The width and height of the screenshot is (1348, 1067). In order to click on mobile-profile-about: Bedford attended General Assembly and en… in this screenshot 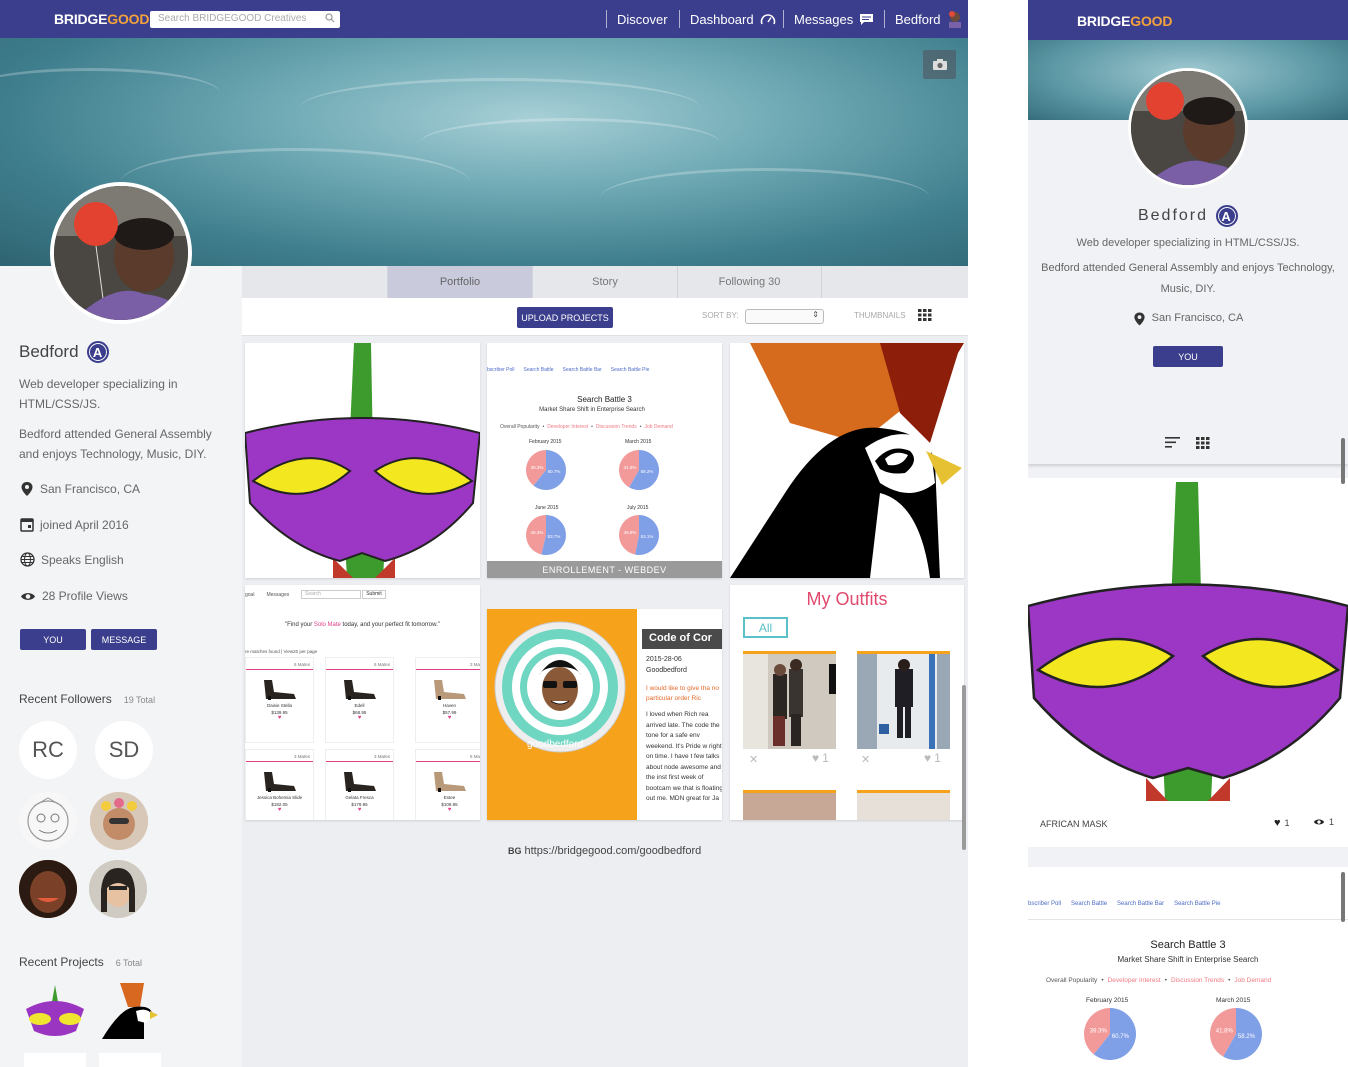, I will do `click(1188, 278)`.